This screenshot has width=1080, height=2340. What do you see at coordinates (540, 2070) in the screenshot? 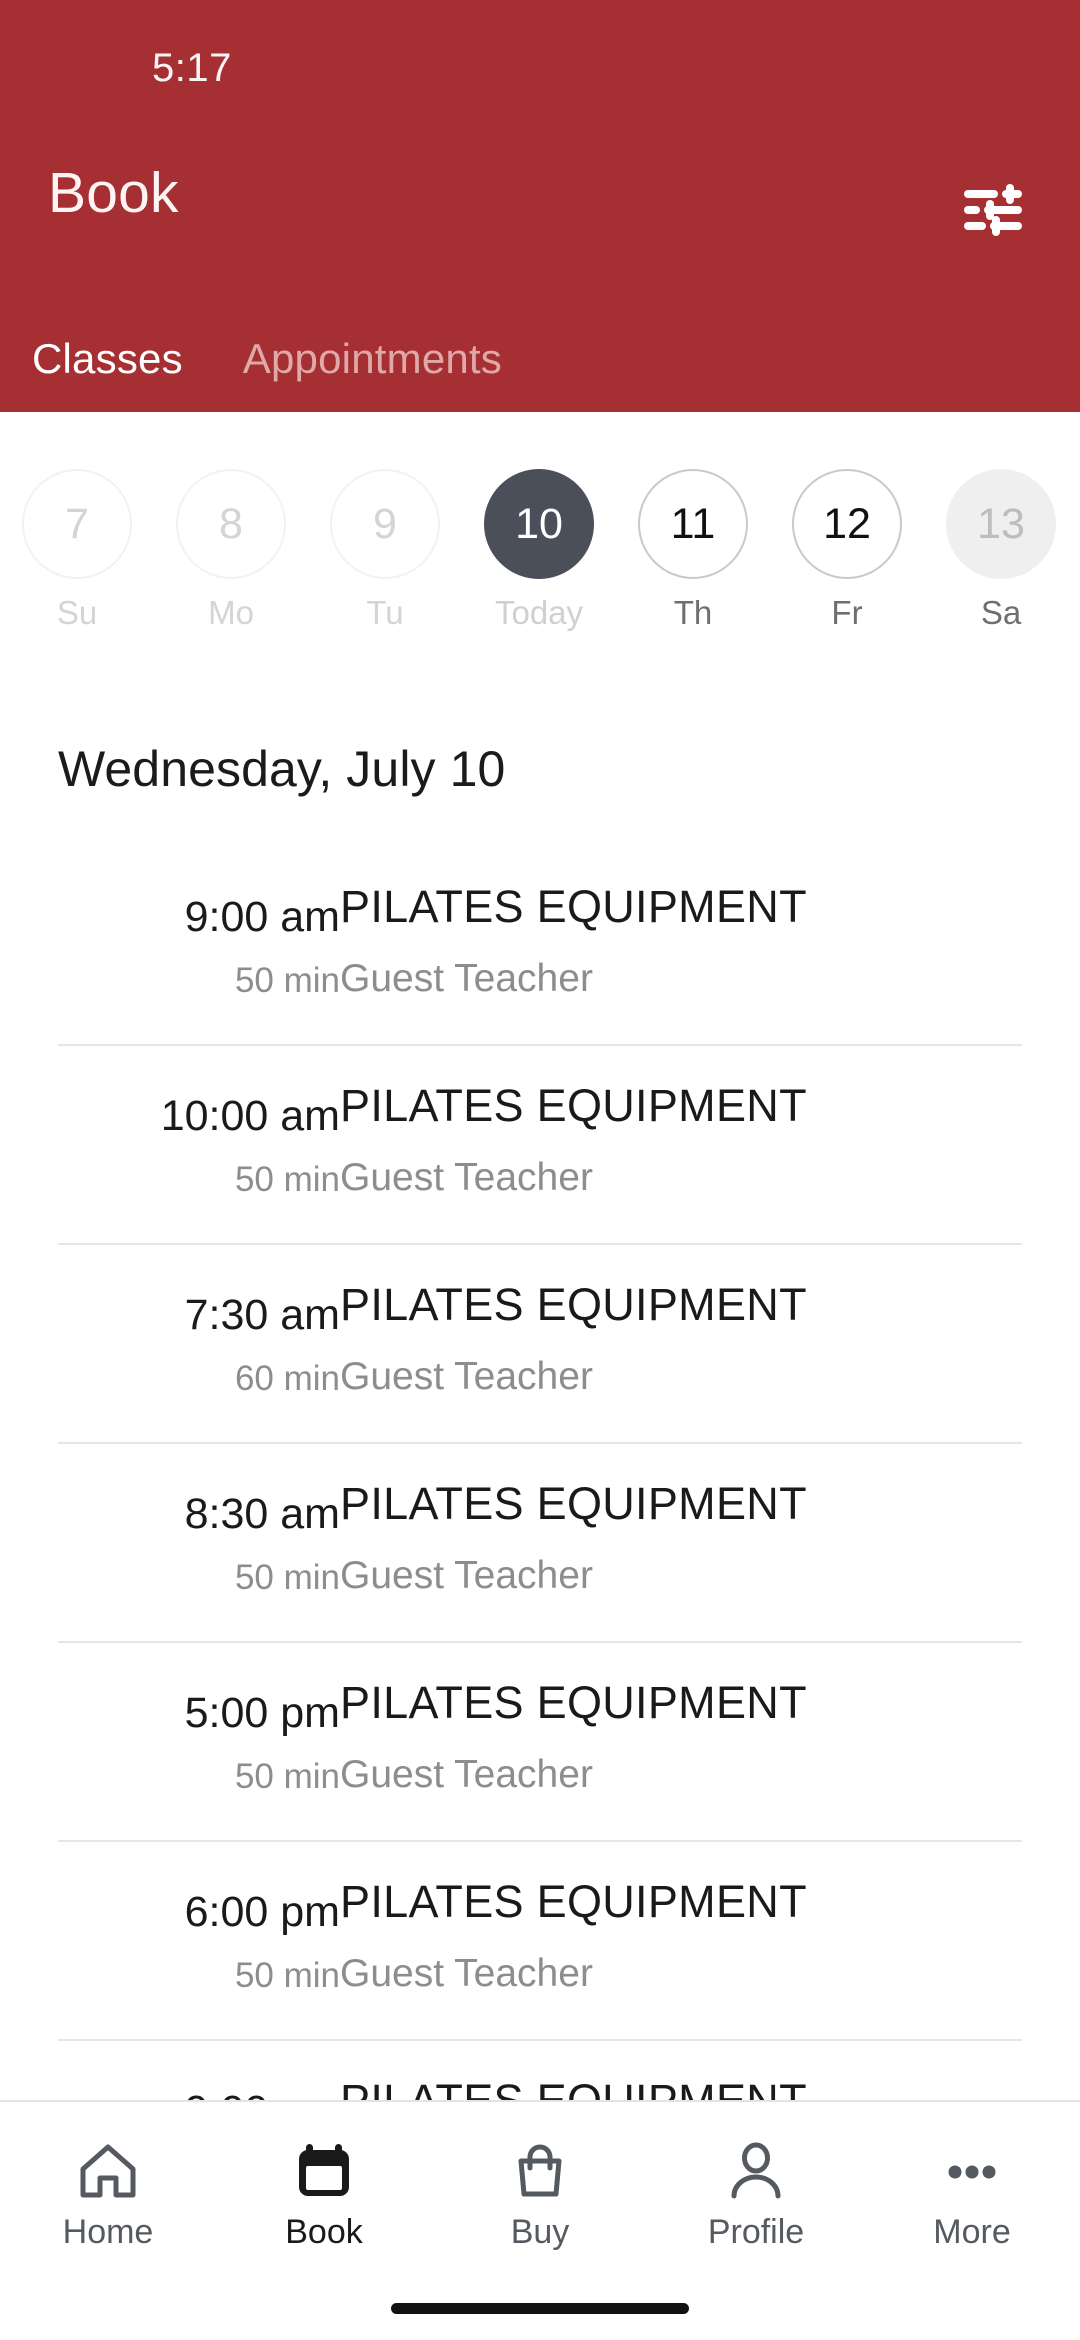
I see `class-list-item: 9:00 am PILATES EQUIPMENT` at bounding box center [540, 2070].